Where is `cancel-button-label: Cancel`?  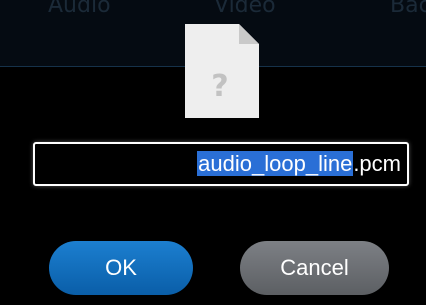
cancel-button-label: Cancel is located at coordinates (314, 267).